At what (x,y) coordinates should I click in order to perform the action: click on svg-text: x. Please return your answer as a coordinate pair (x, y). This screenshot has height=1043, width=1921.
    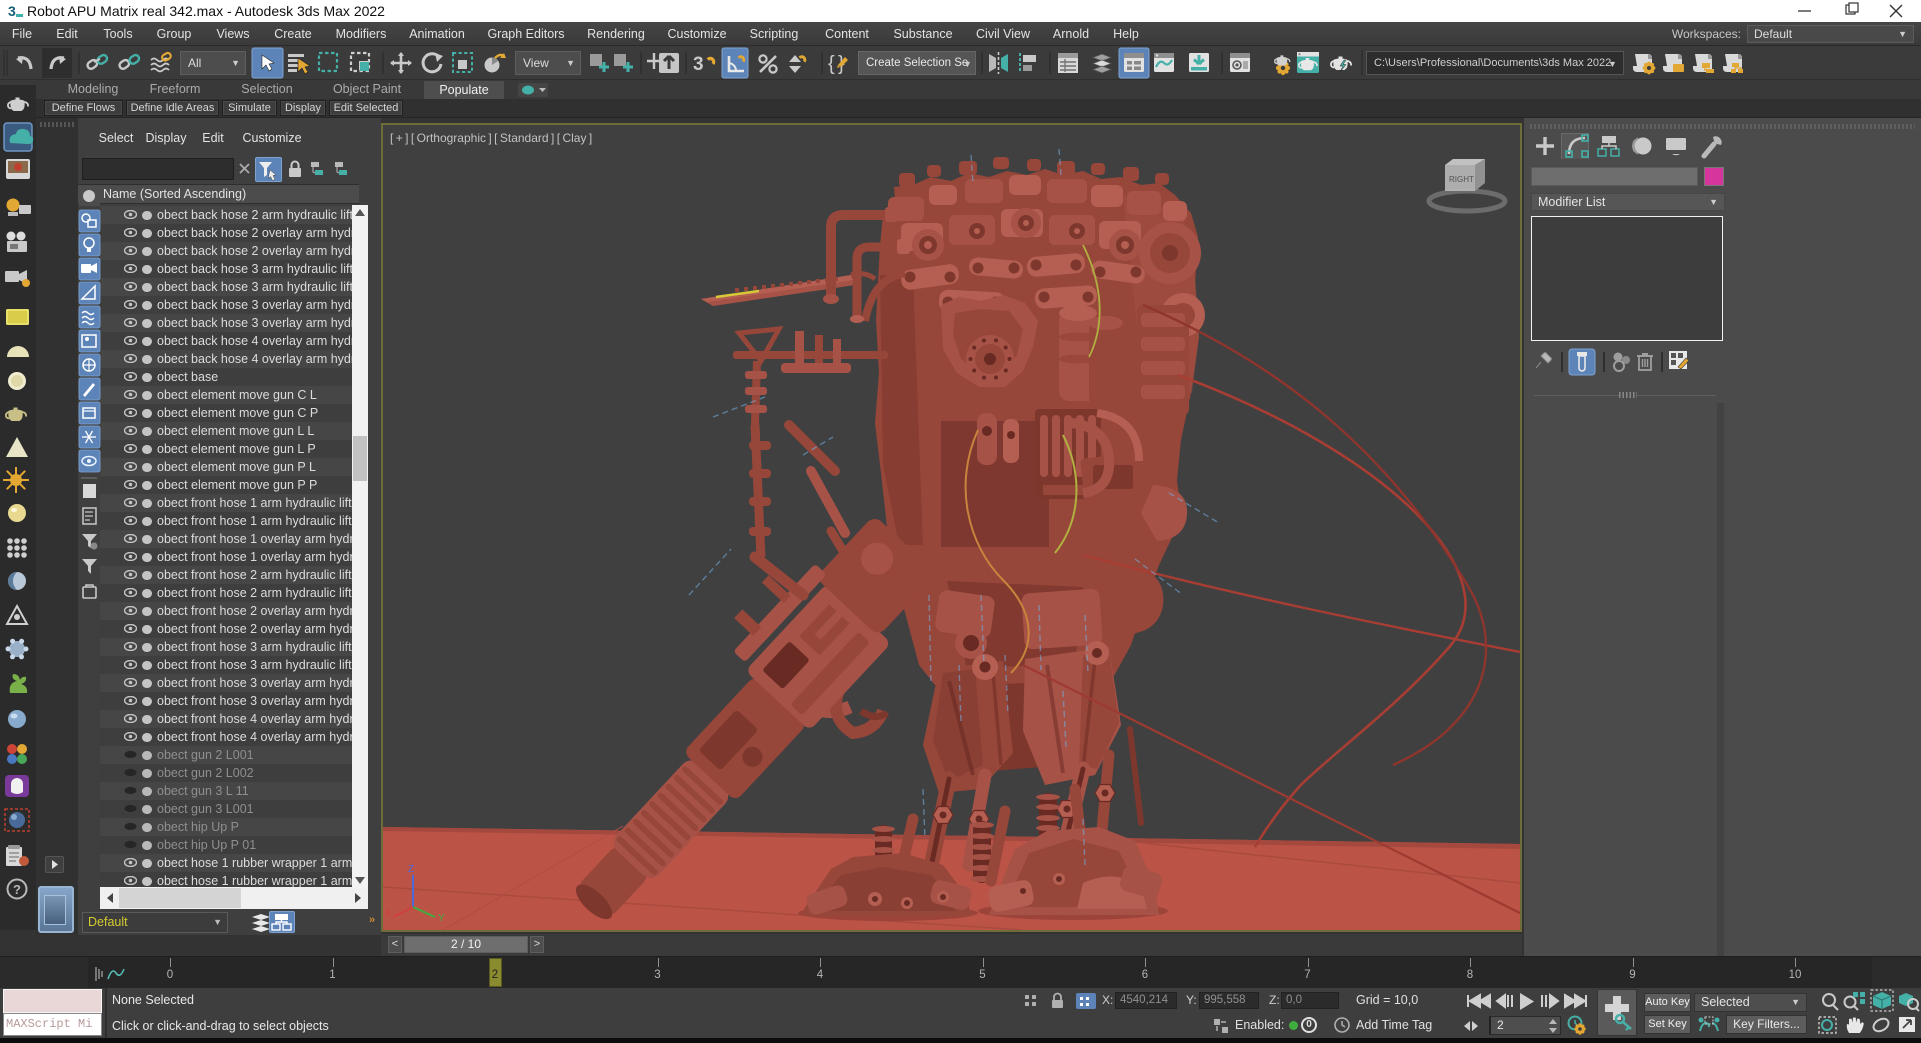
    Looking at the image, I should click on (388, 912).